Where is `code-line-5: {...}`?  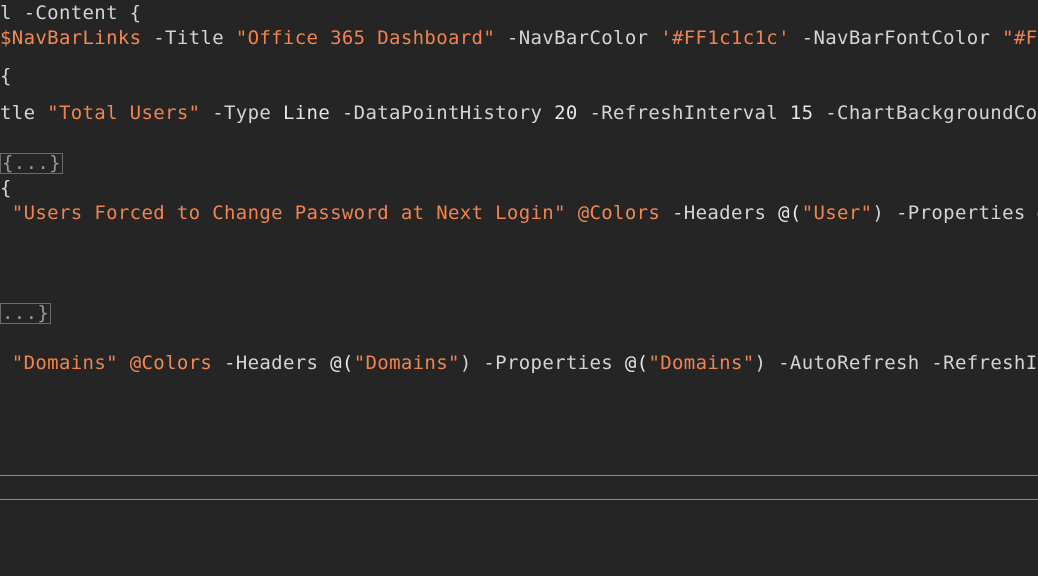
code-line-5: {...} is located at coordinates (519, 163).